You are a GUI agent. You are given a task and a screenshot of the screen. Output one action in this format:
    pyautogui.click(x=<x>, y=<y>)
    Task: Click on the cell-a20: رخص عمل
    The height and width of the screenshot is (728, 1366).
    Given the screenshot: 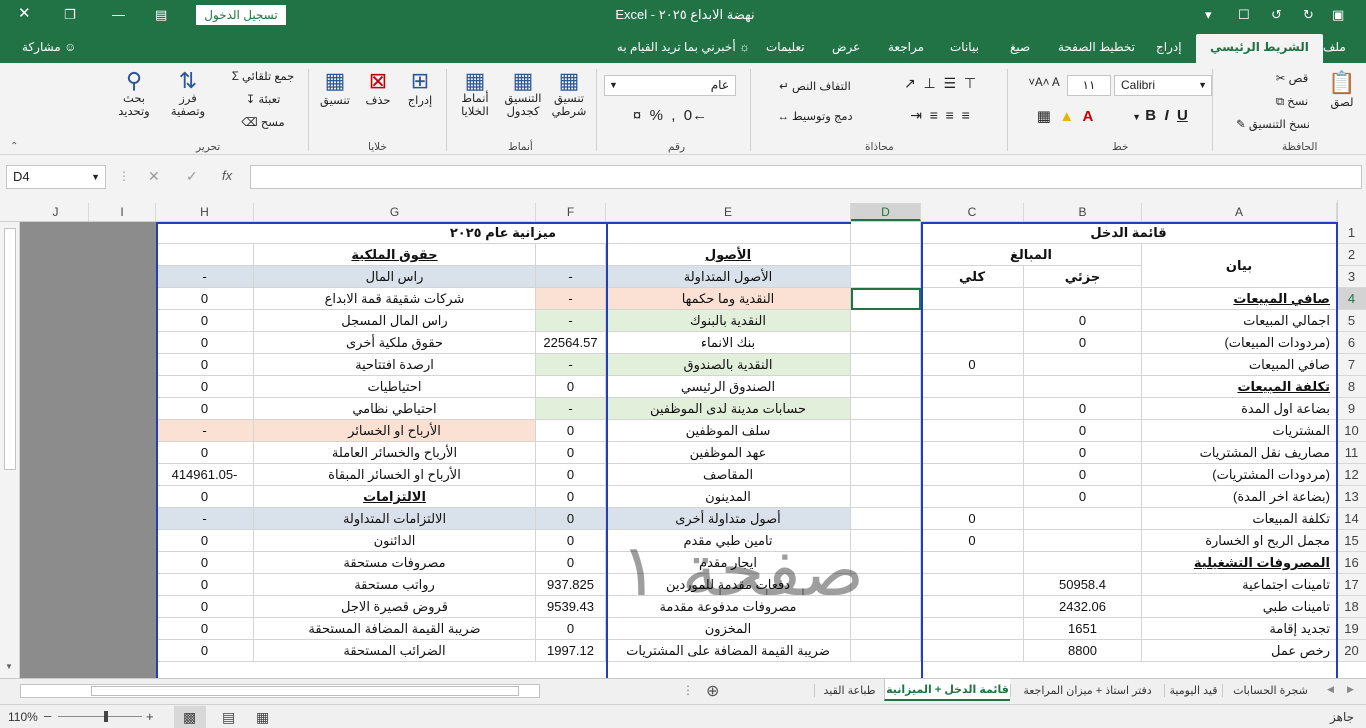 What is the action you would take?
    pyautogui.click(x=1239, y=651)
    